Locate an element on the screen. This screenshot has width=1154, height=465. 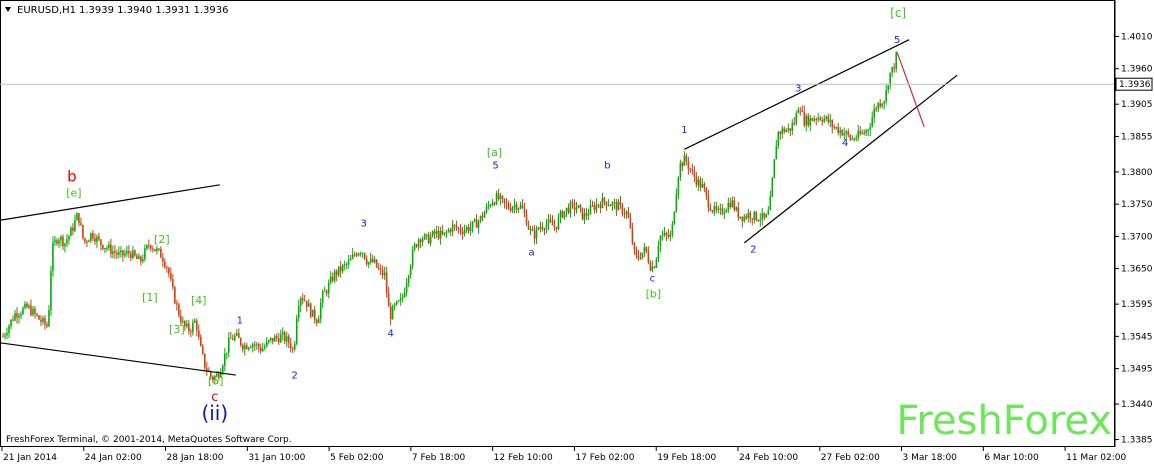
current-price-label: 1.3936 is located at coordinates (1135, 85).